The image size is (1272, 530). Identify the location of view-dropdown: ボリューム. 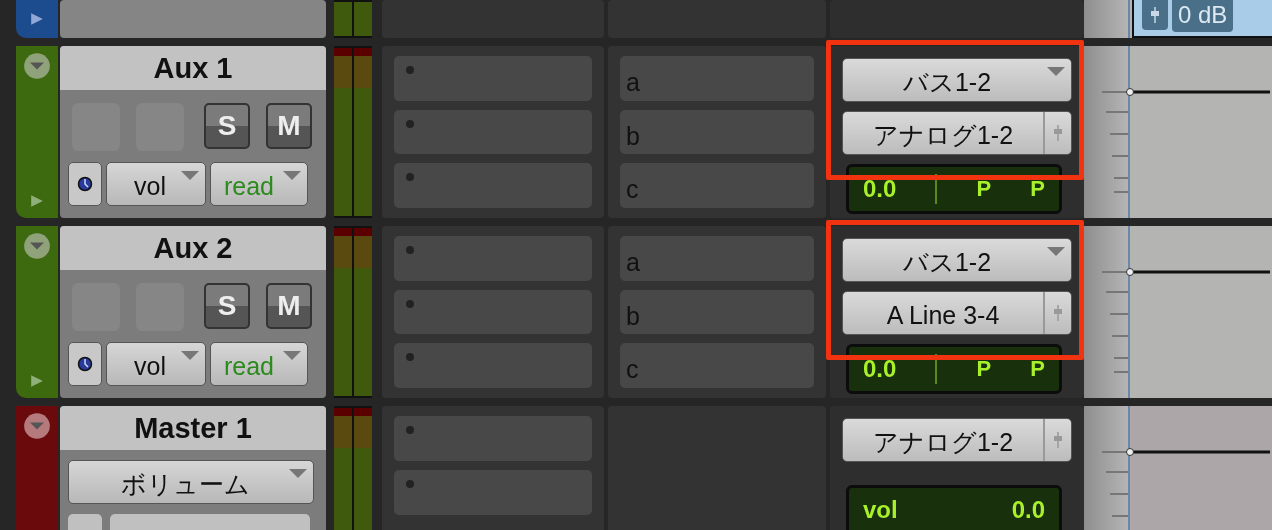
(191, 482).